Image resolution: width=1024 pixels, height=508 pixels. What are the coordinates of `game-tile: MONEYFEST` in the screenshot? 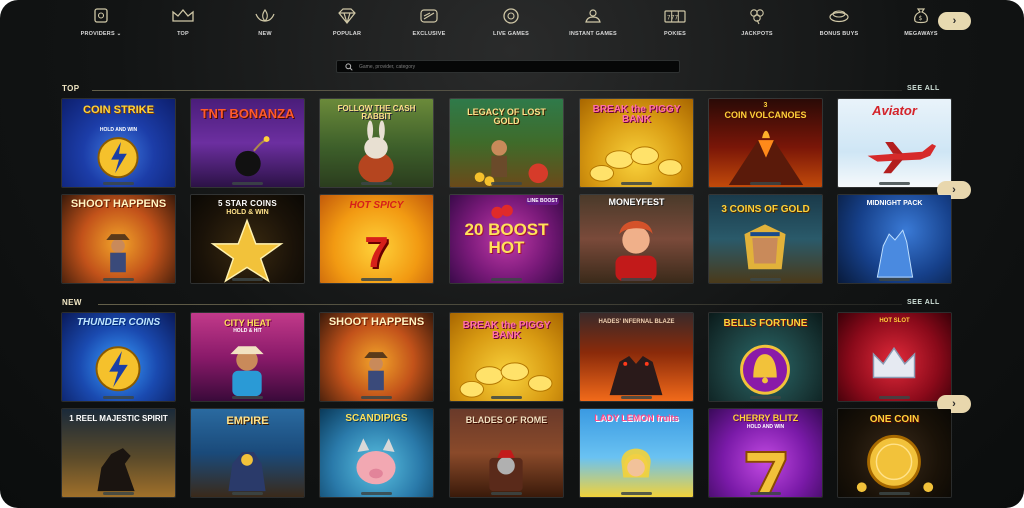 It's located at (636, 239).